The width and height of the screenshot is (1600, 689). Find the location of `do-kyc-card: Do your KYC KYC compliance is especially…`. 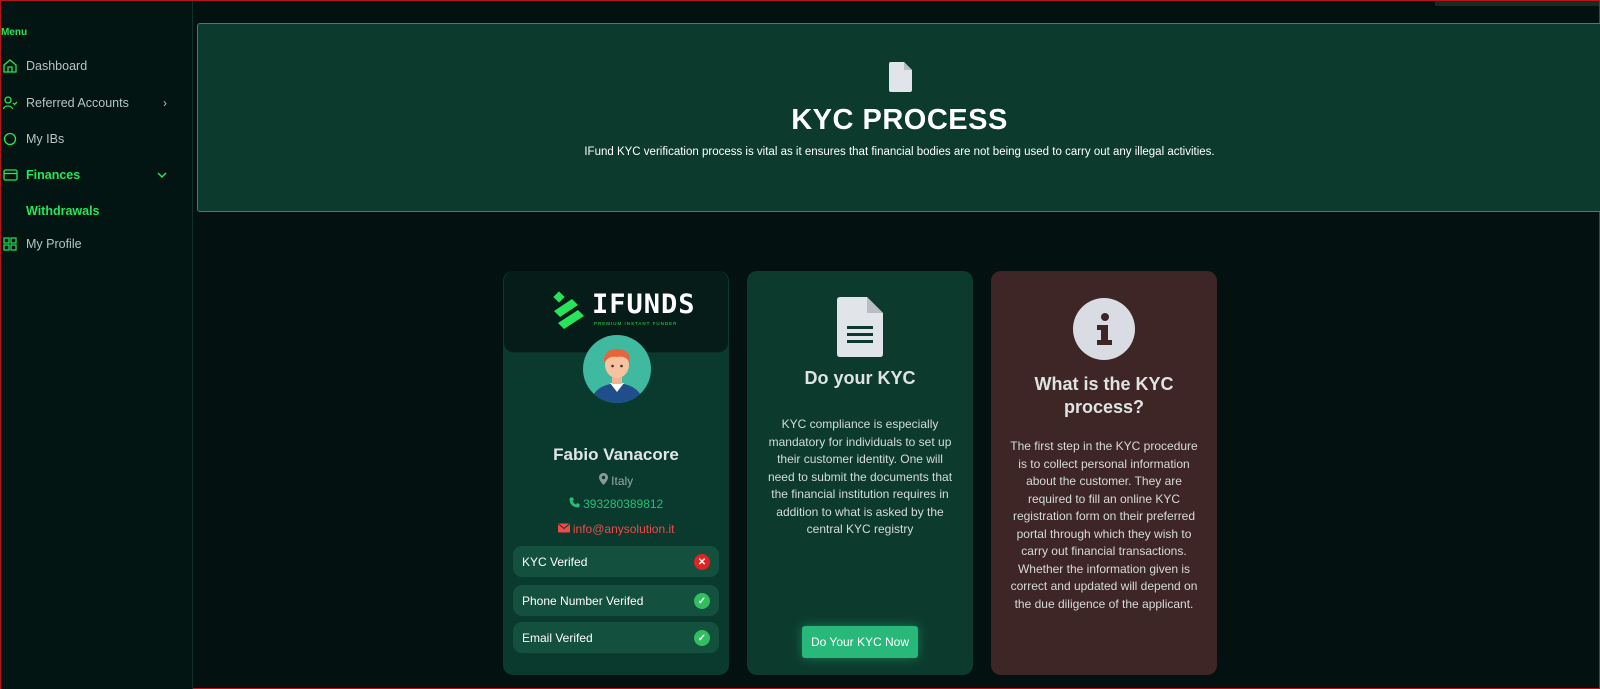

do-kyc-card: Do your KYC KYC compliance is especially… is located at coordinates (860, 473).